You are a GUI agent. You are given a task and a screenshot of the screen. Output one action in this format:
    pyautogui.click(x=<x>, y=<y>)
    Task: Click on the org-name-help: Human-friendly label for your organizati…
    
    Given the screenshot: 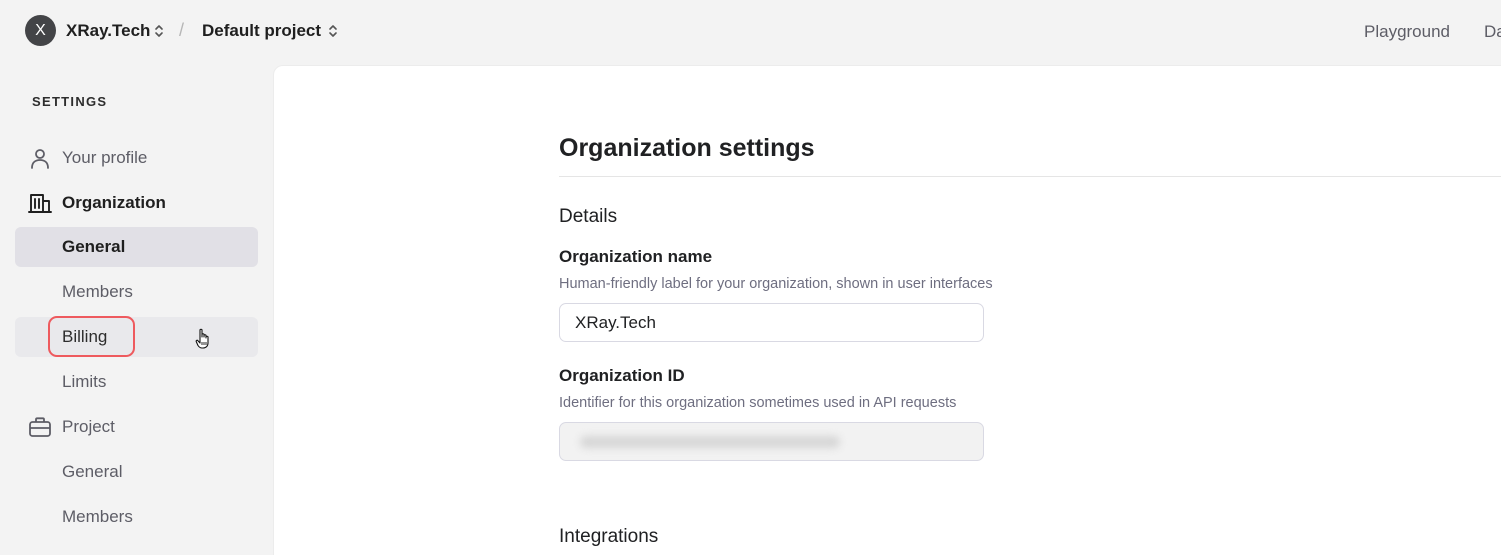 What is the action you would take?
    pyautogui.click(x=776, y=284)
    